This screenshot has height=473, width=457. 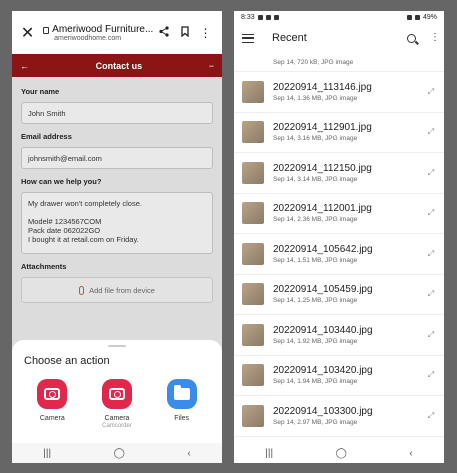 I want to click on camcorder-action: Camera Camcorder, so click(x=117, y=404).